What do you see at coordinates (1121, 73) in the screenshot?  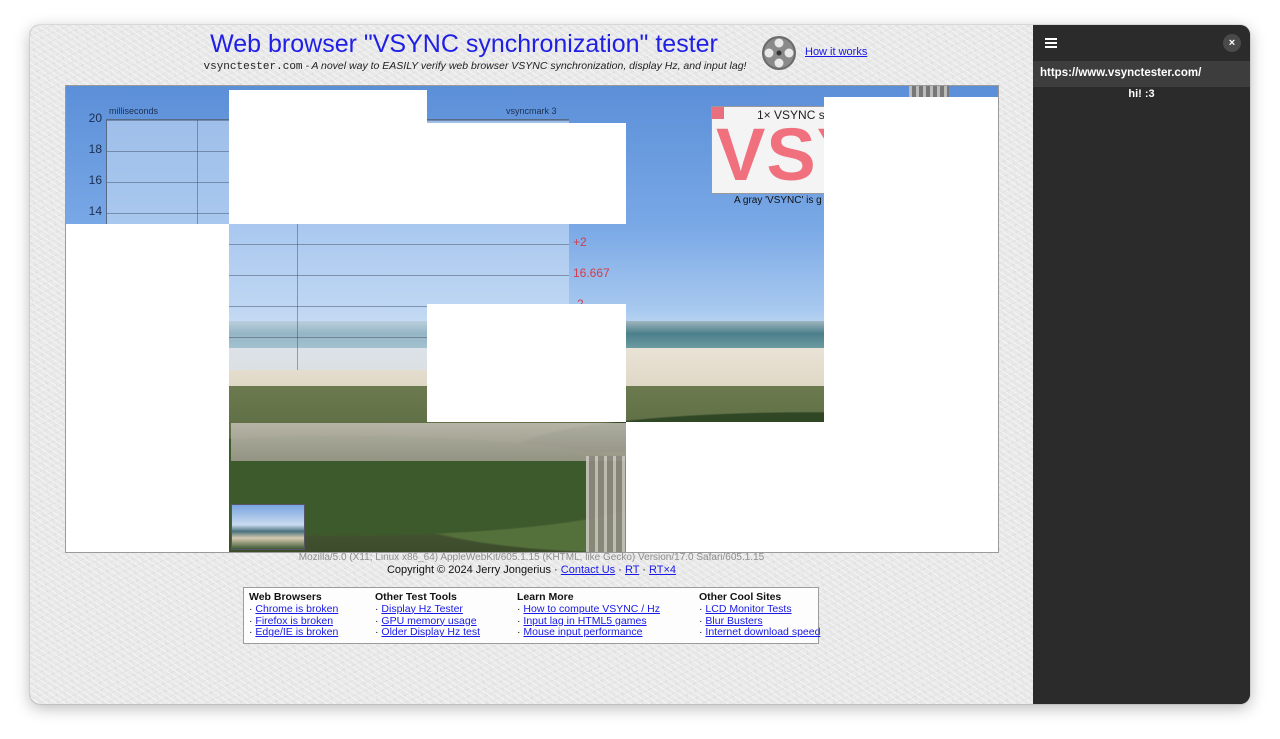 I see `url-text: https://www.vsynctester.com/` at bounding box center [1121, 73].